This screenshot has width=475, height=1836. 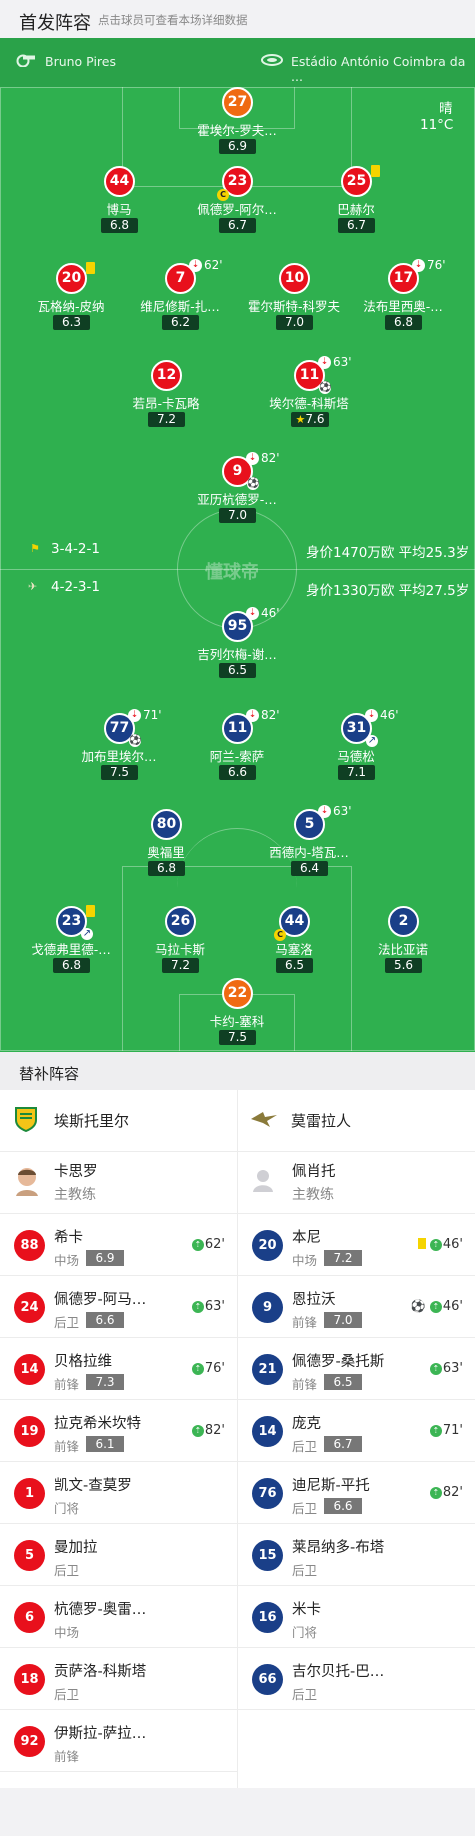 What do you see at coordinates (272, 60) in the screenshot?
I see `stadium-icon` at bounding box center [272, 60].